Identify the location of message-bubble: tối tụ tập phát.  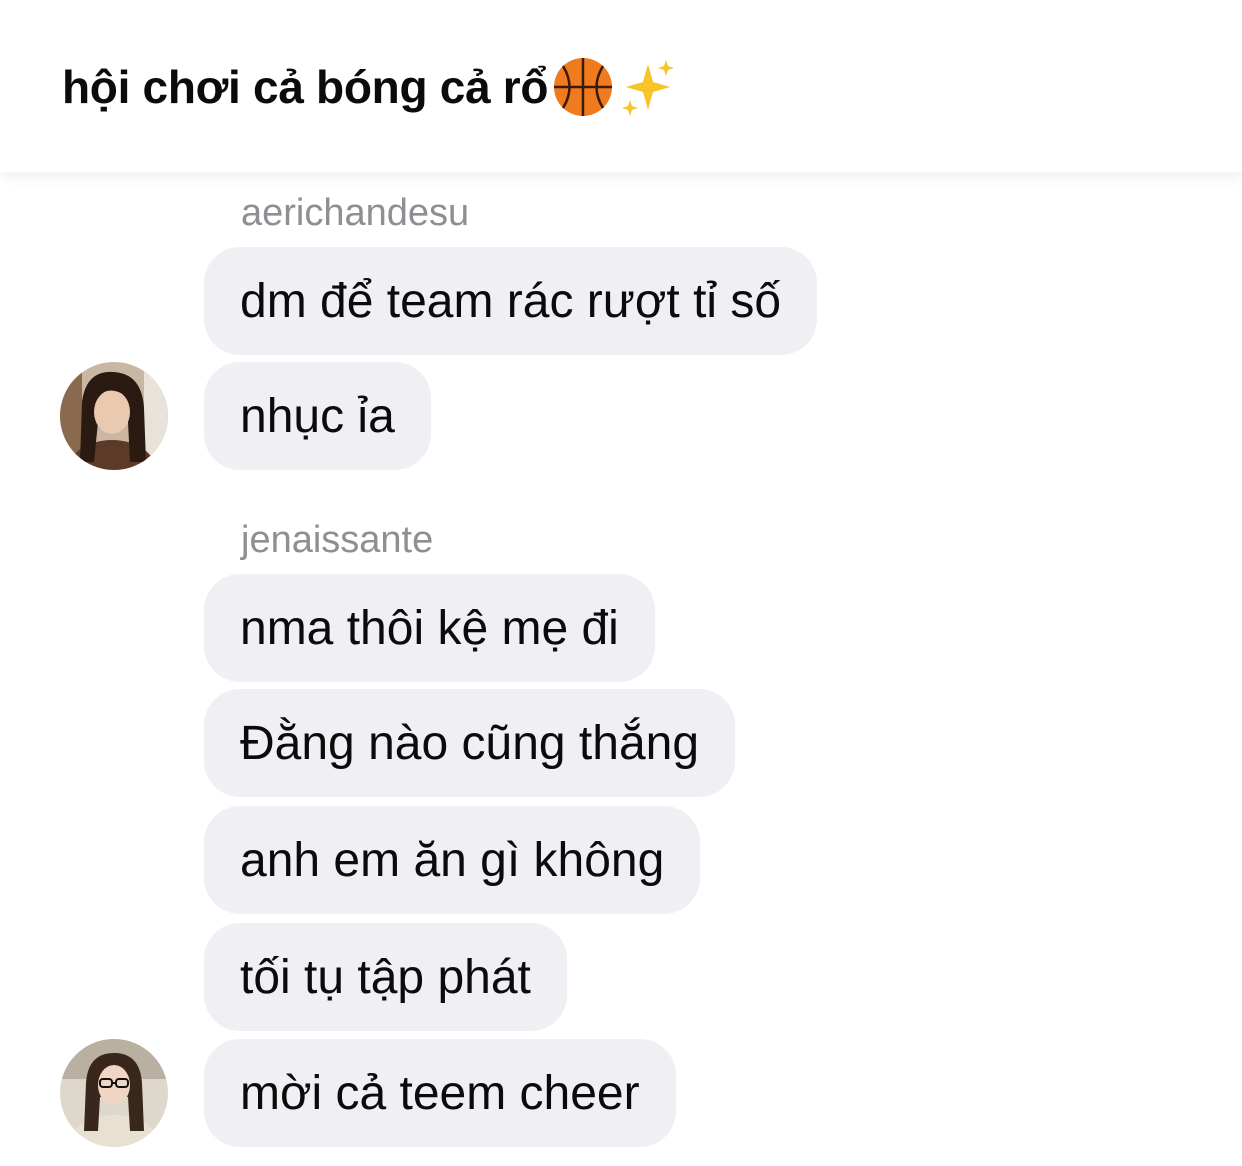
(385, 977).